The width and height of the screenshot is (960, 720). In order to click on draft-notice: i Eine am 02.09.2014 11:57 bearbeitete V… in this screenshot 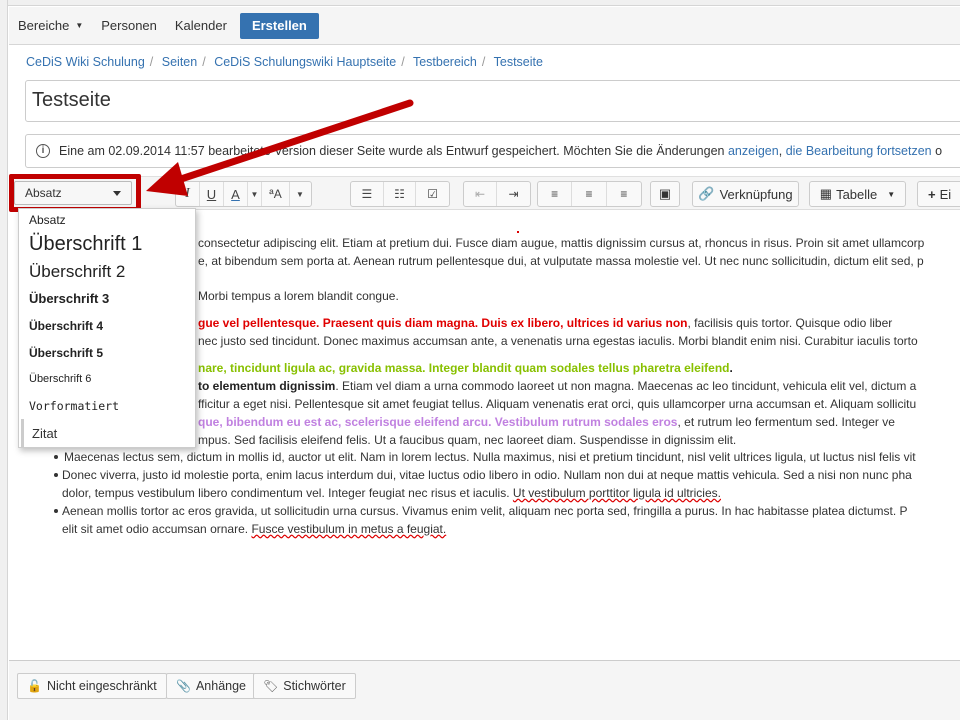, I will do `click(492, 151)`.